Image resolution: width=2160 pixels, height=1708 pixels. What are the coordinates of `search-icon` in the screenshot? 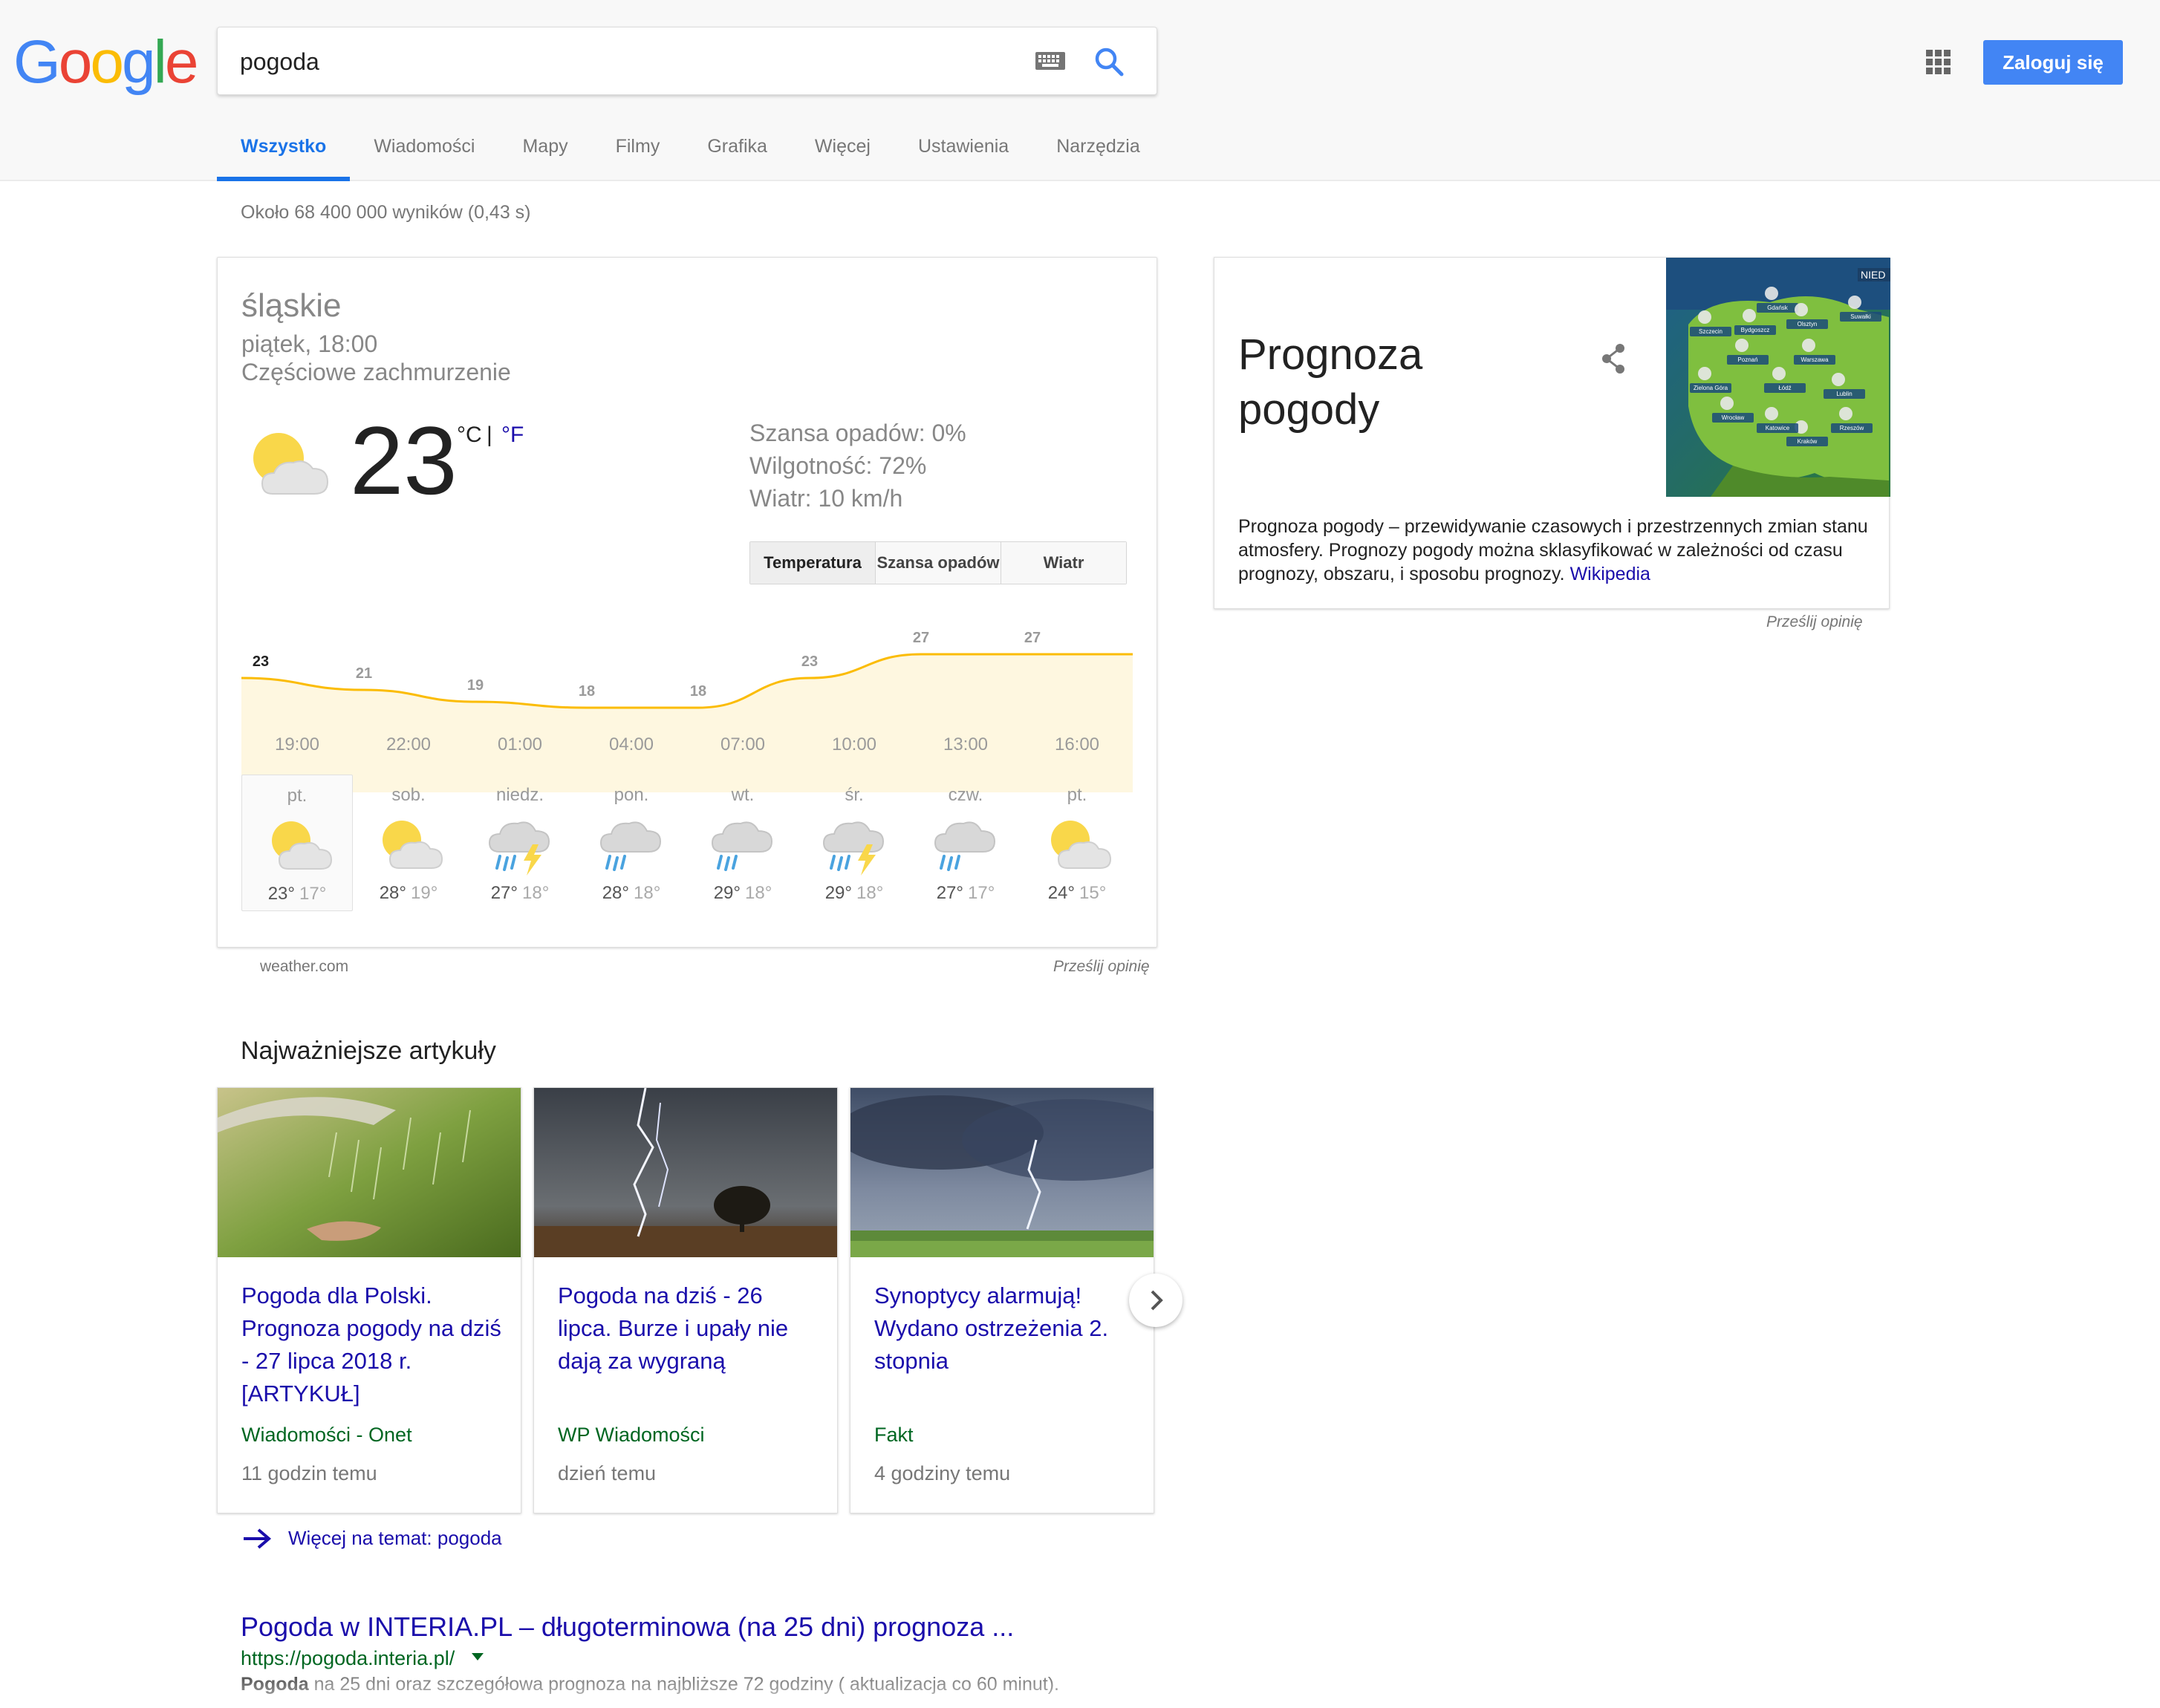 It's located at (1109, 61).